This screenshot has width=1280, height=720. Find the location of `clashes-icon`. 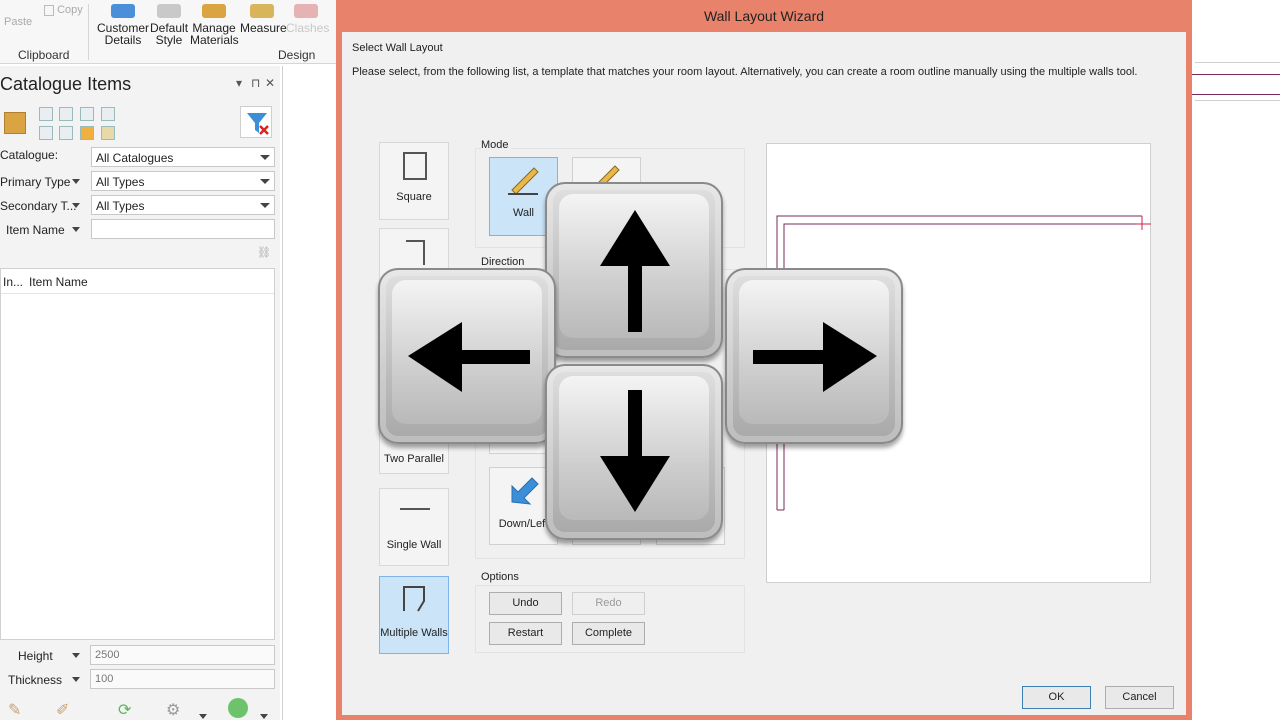

clashes-icon is located at coordinates (306, 11).